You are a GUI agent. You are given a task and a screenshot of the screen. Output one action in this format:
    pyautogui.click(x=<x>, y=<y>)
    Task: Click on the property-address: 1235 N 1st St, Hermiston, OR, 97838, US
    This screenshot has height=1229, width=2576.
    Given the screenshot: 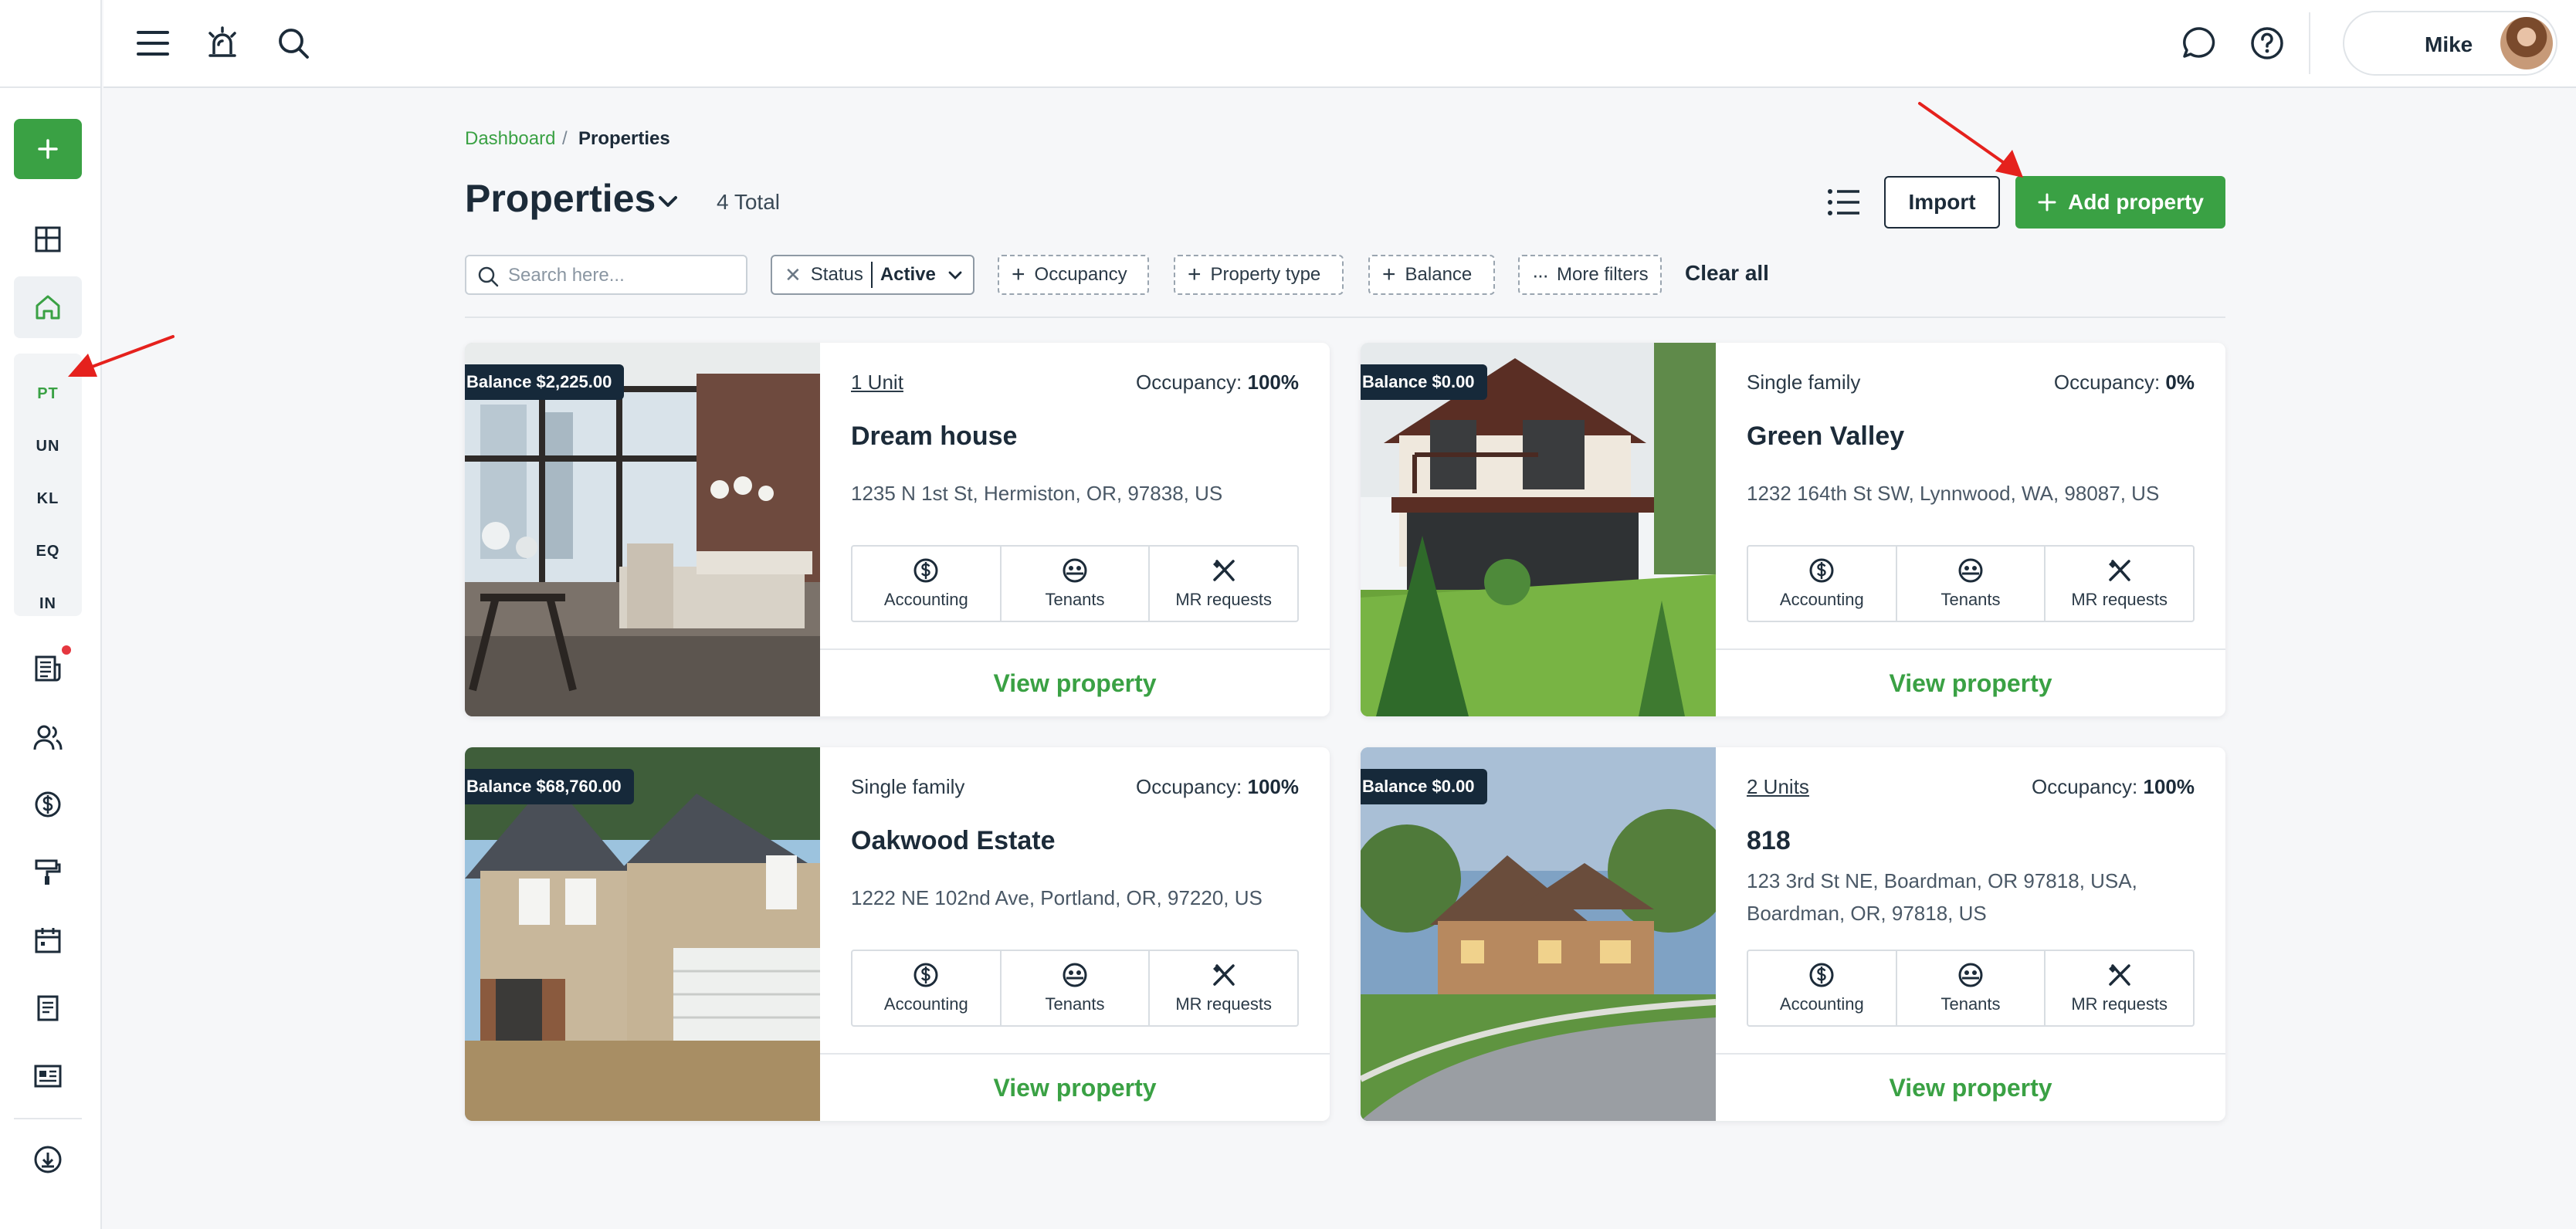 What is the action you would take?
    pyautogui.click(x=1037, y=493)
    